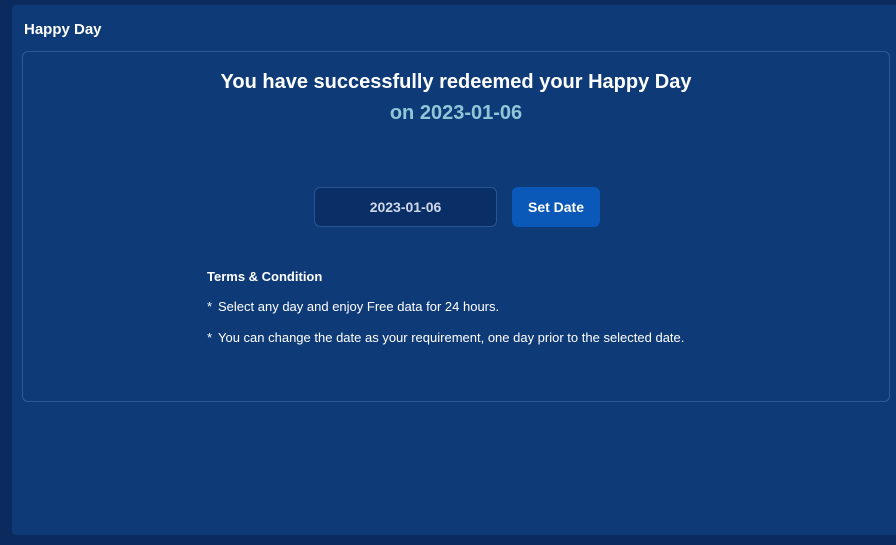 This screenshot has width=896, height=545. What do you see at coordinates (63, 29) in the screenshot?
I see `panel-title: Happy Day` at bounding box center [63, 29].